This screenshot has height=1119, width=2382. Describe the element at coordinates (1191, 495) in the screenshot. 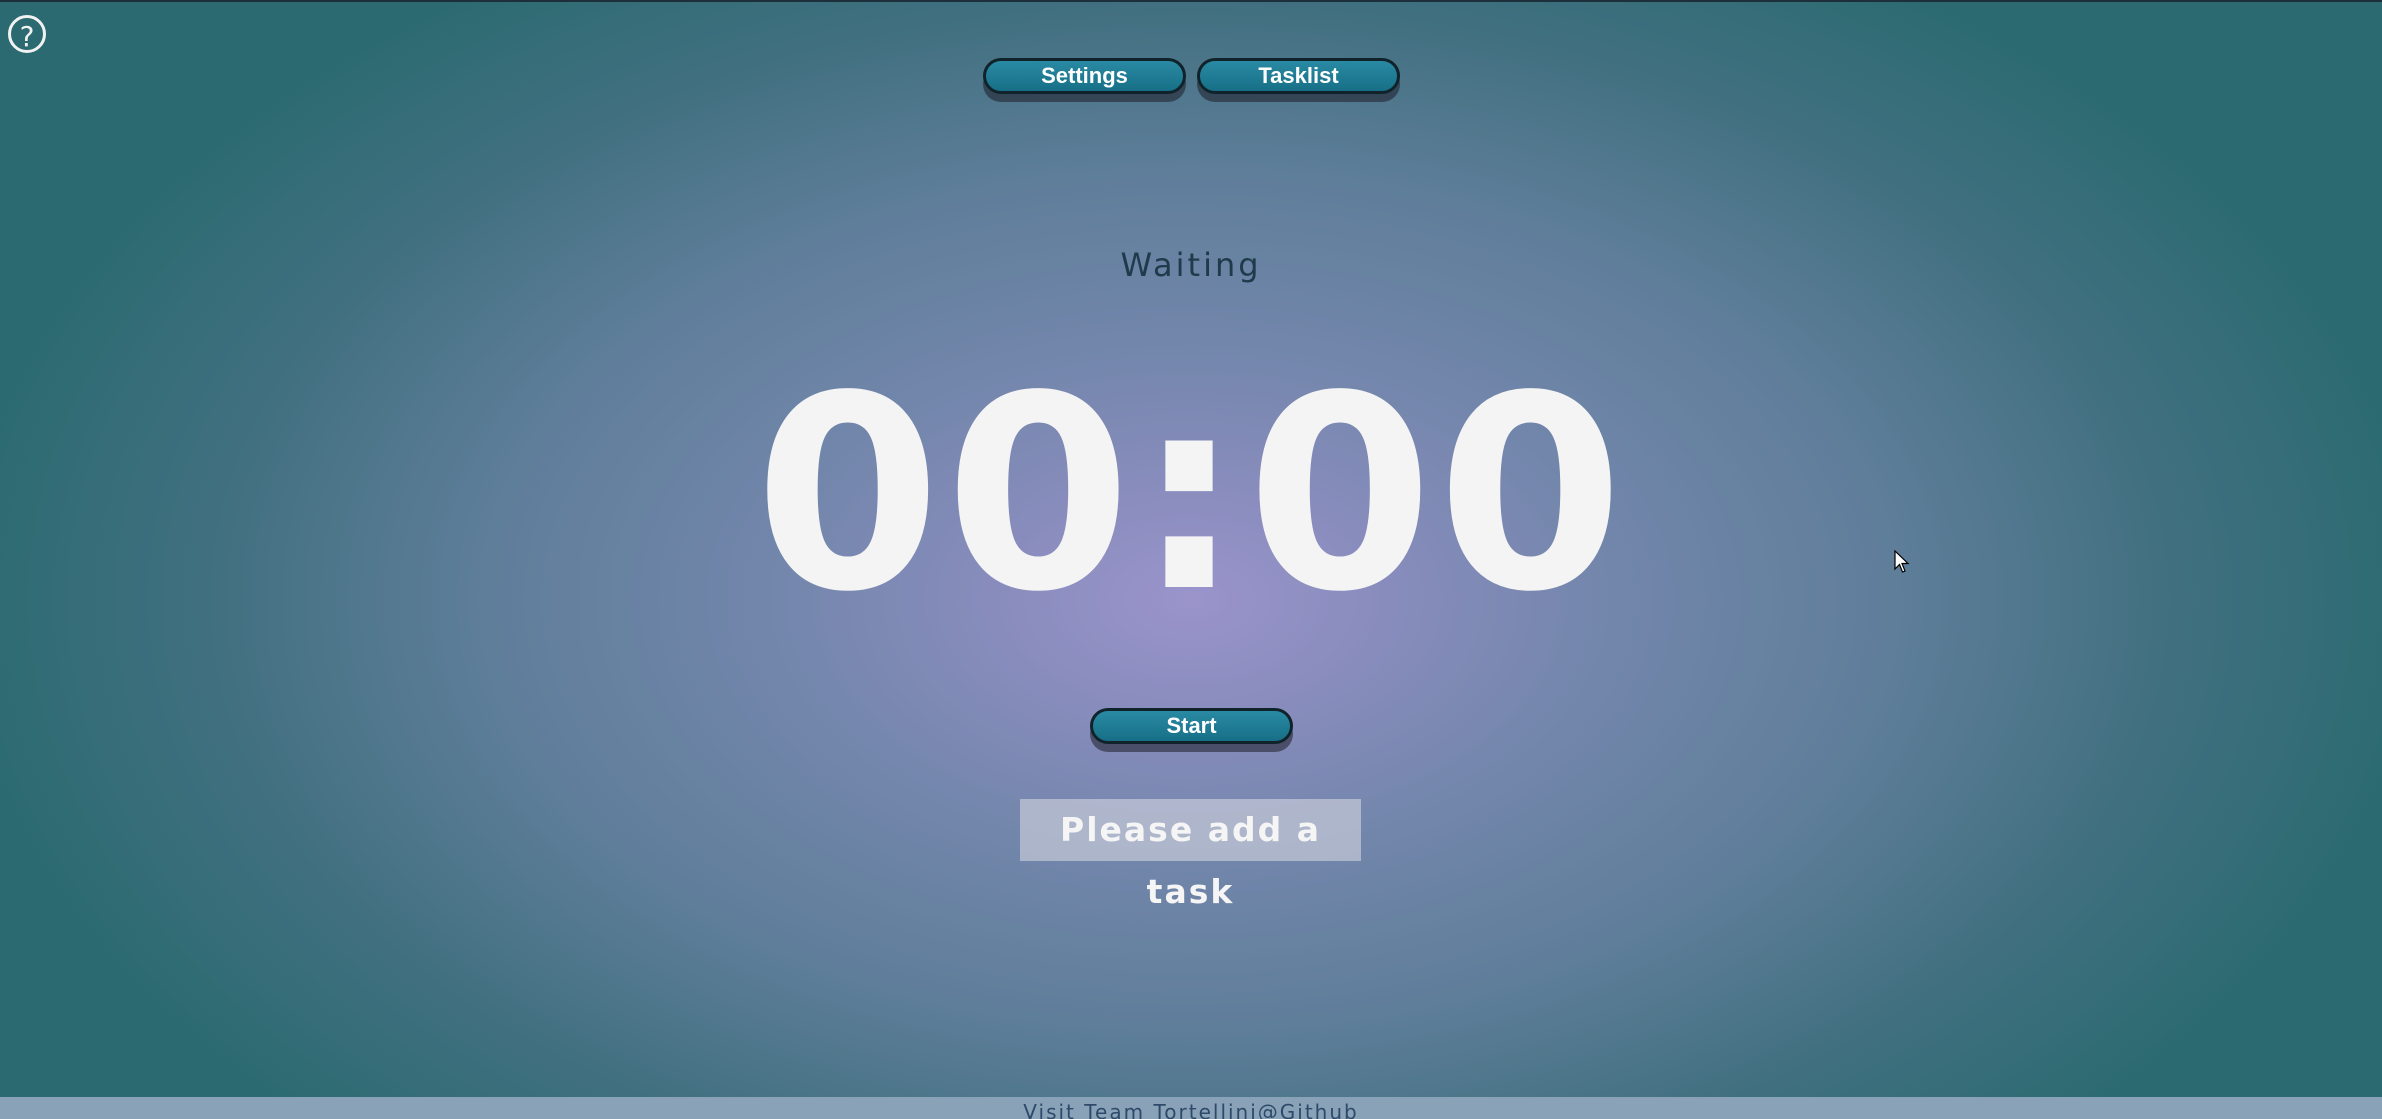

I see `timer-display: 00:00` at that location.